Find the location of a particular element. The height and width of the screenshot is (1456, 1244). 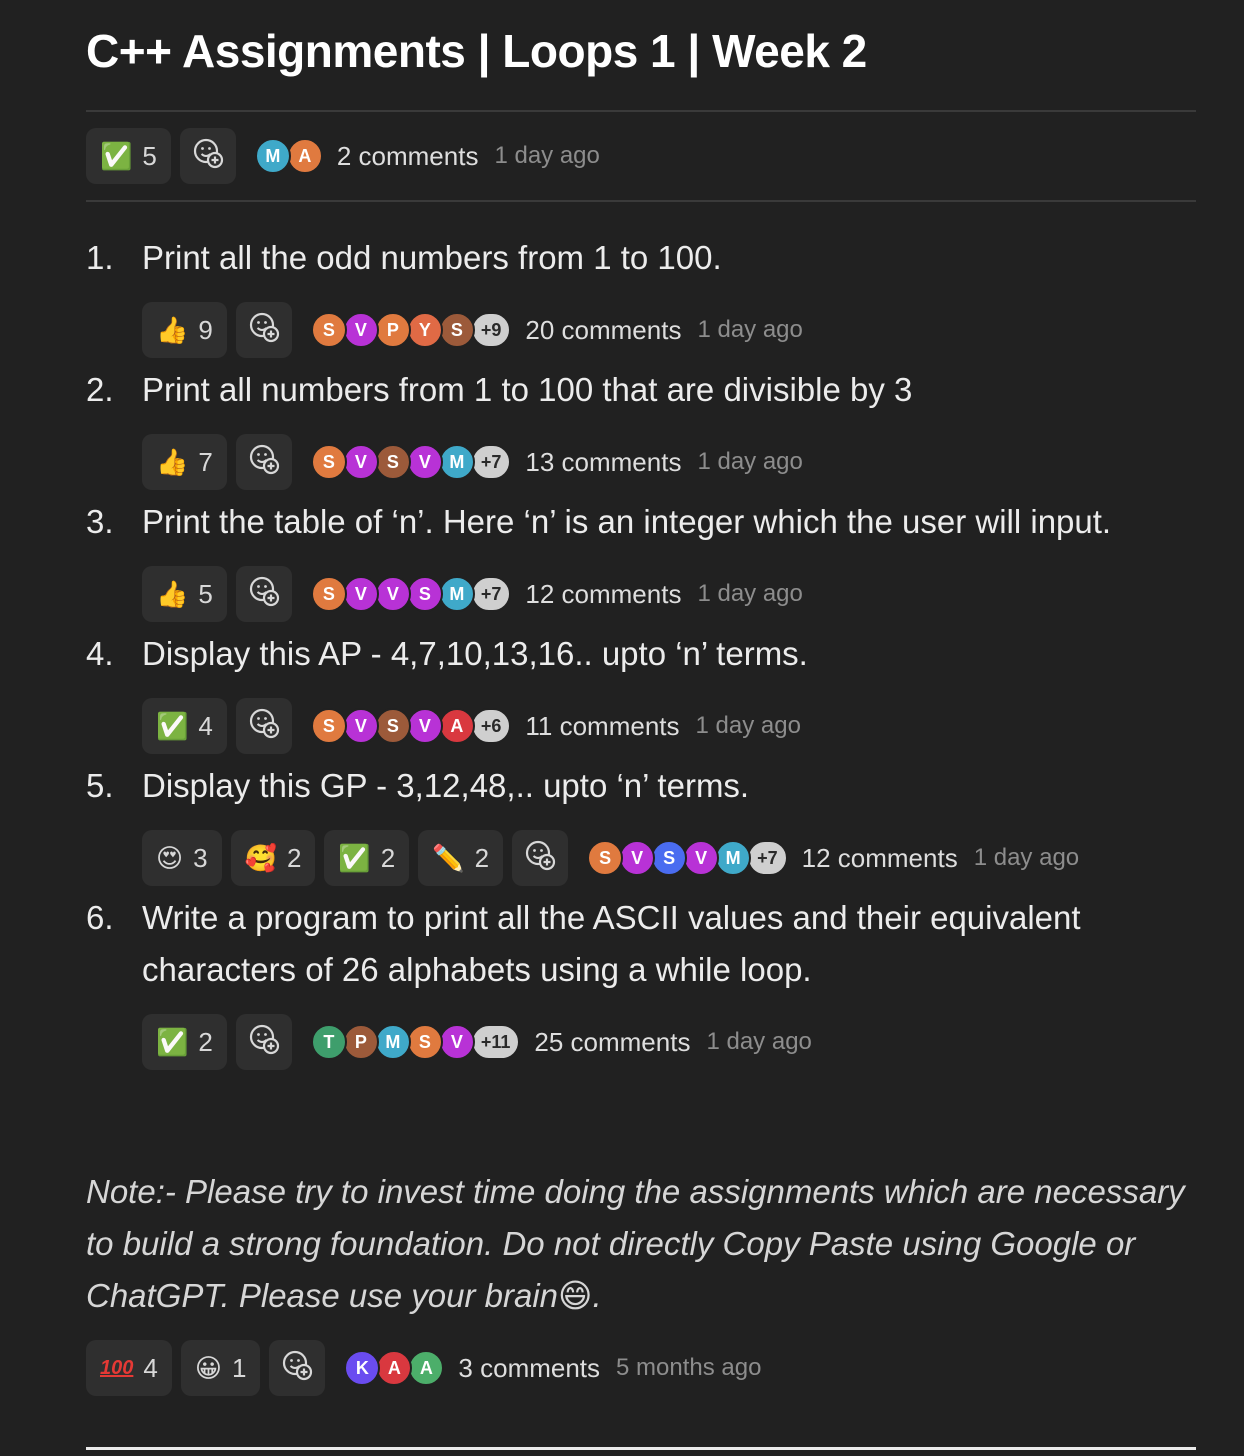

reaction-button: 🥰 2 is located at coordinates (273, 858).